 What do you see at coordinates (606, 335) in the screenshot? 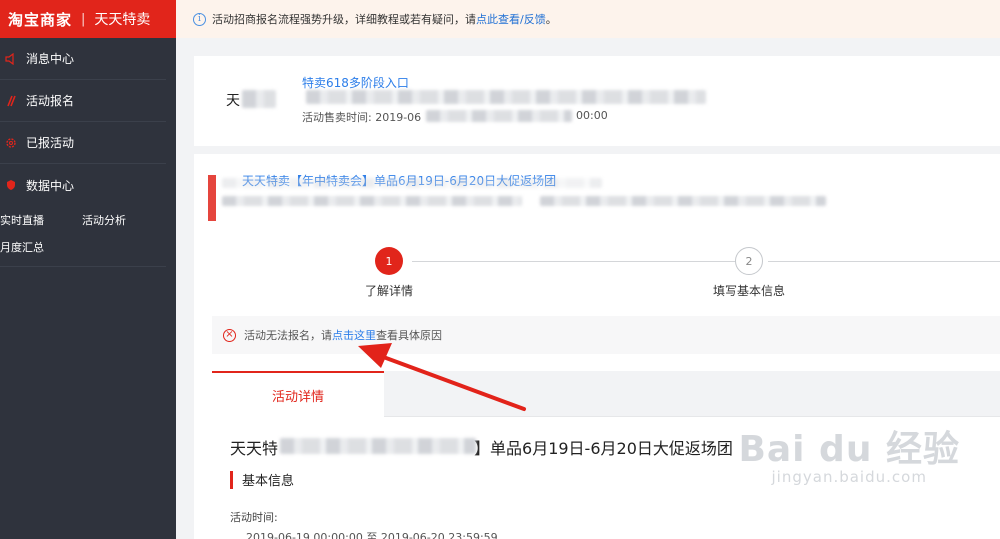
I see `signup-error-alert: × 活动无法报名，请 点击这里 查看具体原因` at bounding box center [606, 335].